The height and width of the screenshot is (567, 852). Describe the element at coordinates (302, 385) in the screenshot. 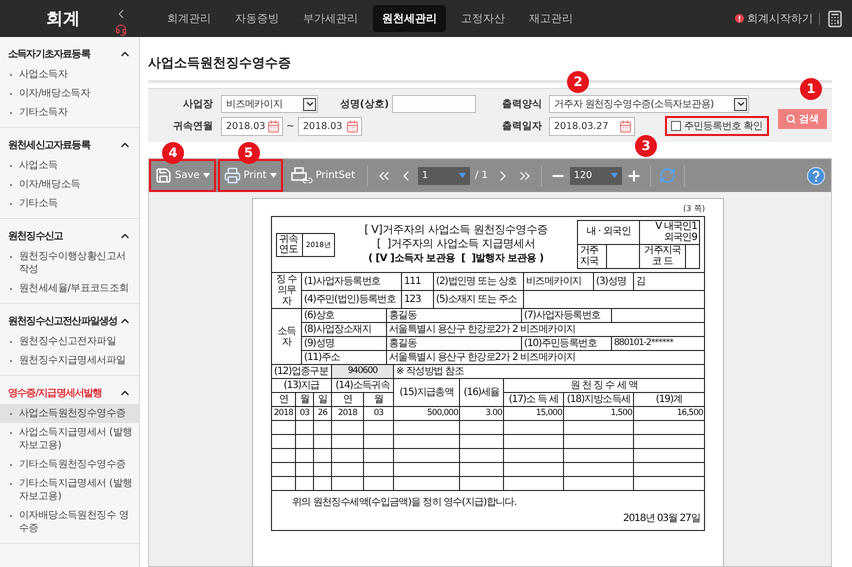

I see `column-header: (13)지급` at that location.